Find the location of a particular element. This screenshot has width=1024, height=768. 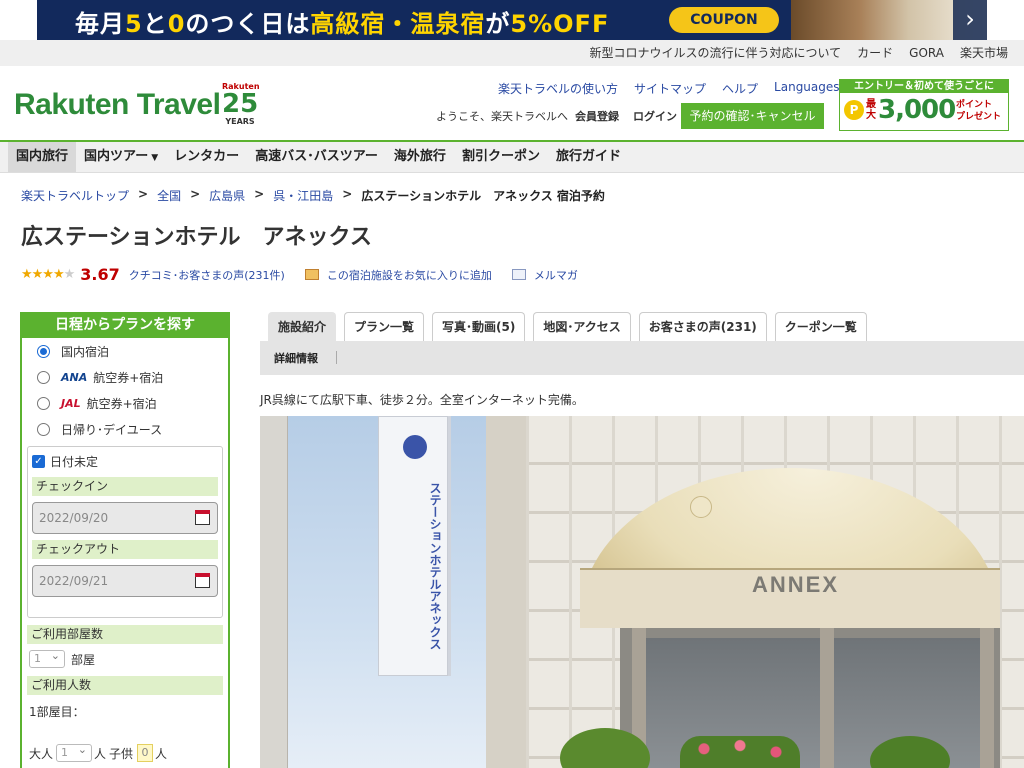

newsletter-link: メルマガ is located at coordinates (556, 275).